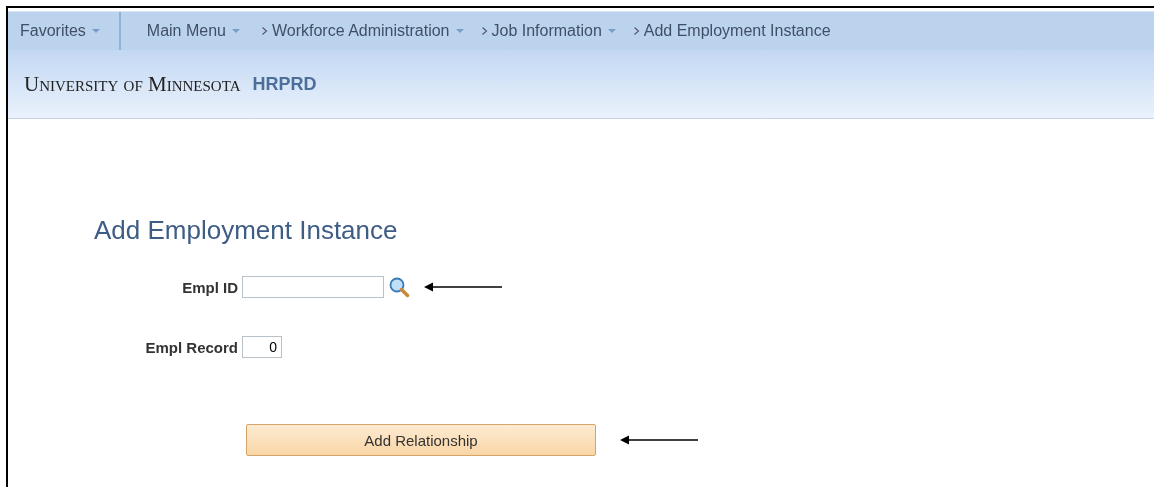 This screenshot has height=487, width=1154. Describe the element at coordinates (246, 230) in the screenshot. I see `page-title: Add Employment Instance` at that location.